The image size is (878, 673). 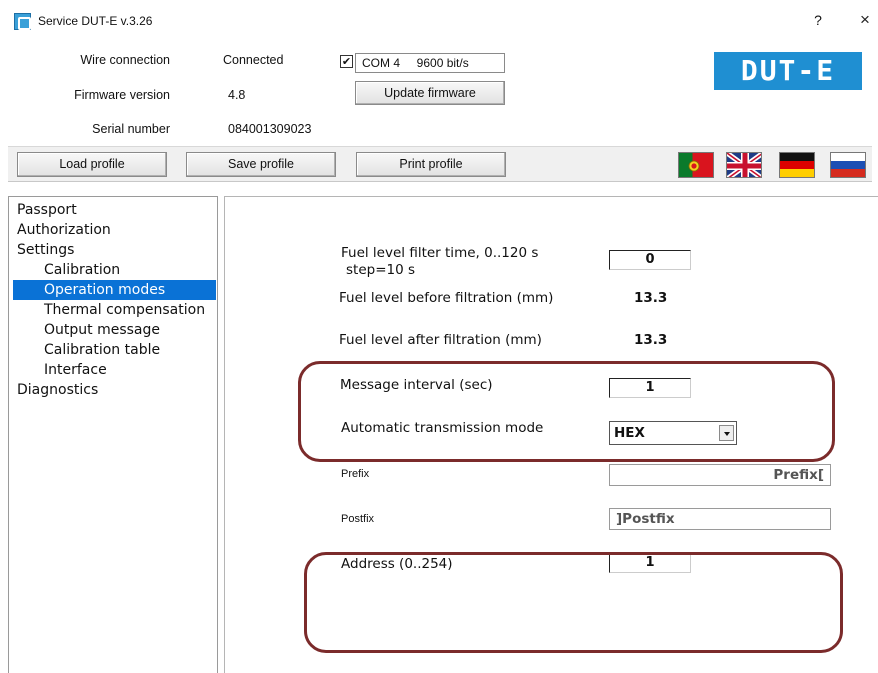 What do you see at coordinates (113, 250) in the screenshot?
I see `tree-item-settings: Settings` at bounding box center [113, 250].